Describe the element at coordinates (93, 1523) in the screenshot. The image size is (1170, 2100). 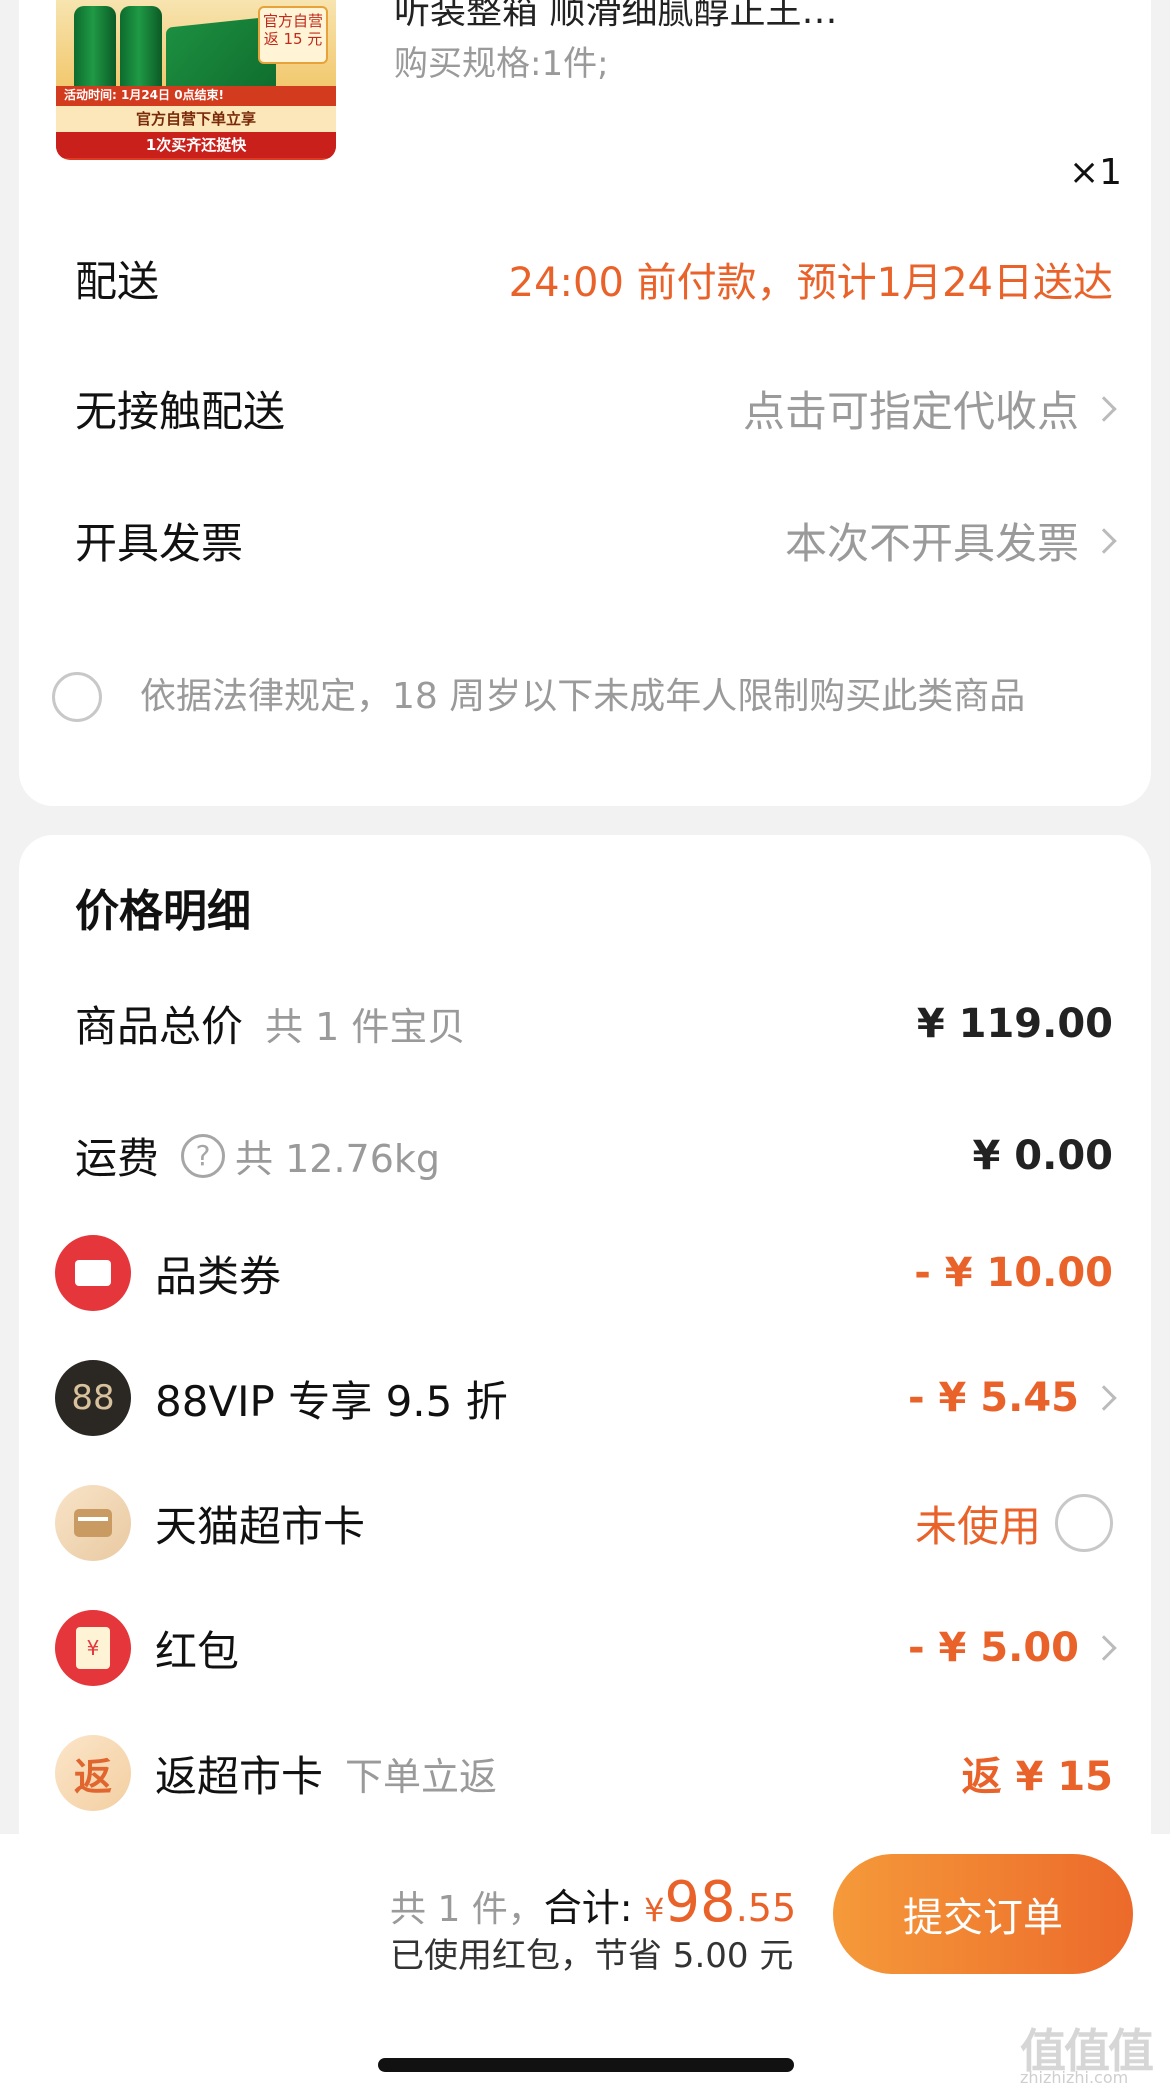
I see `wallet-icon` at that location.